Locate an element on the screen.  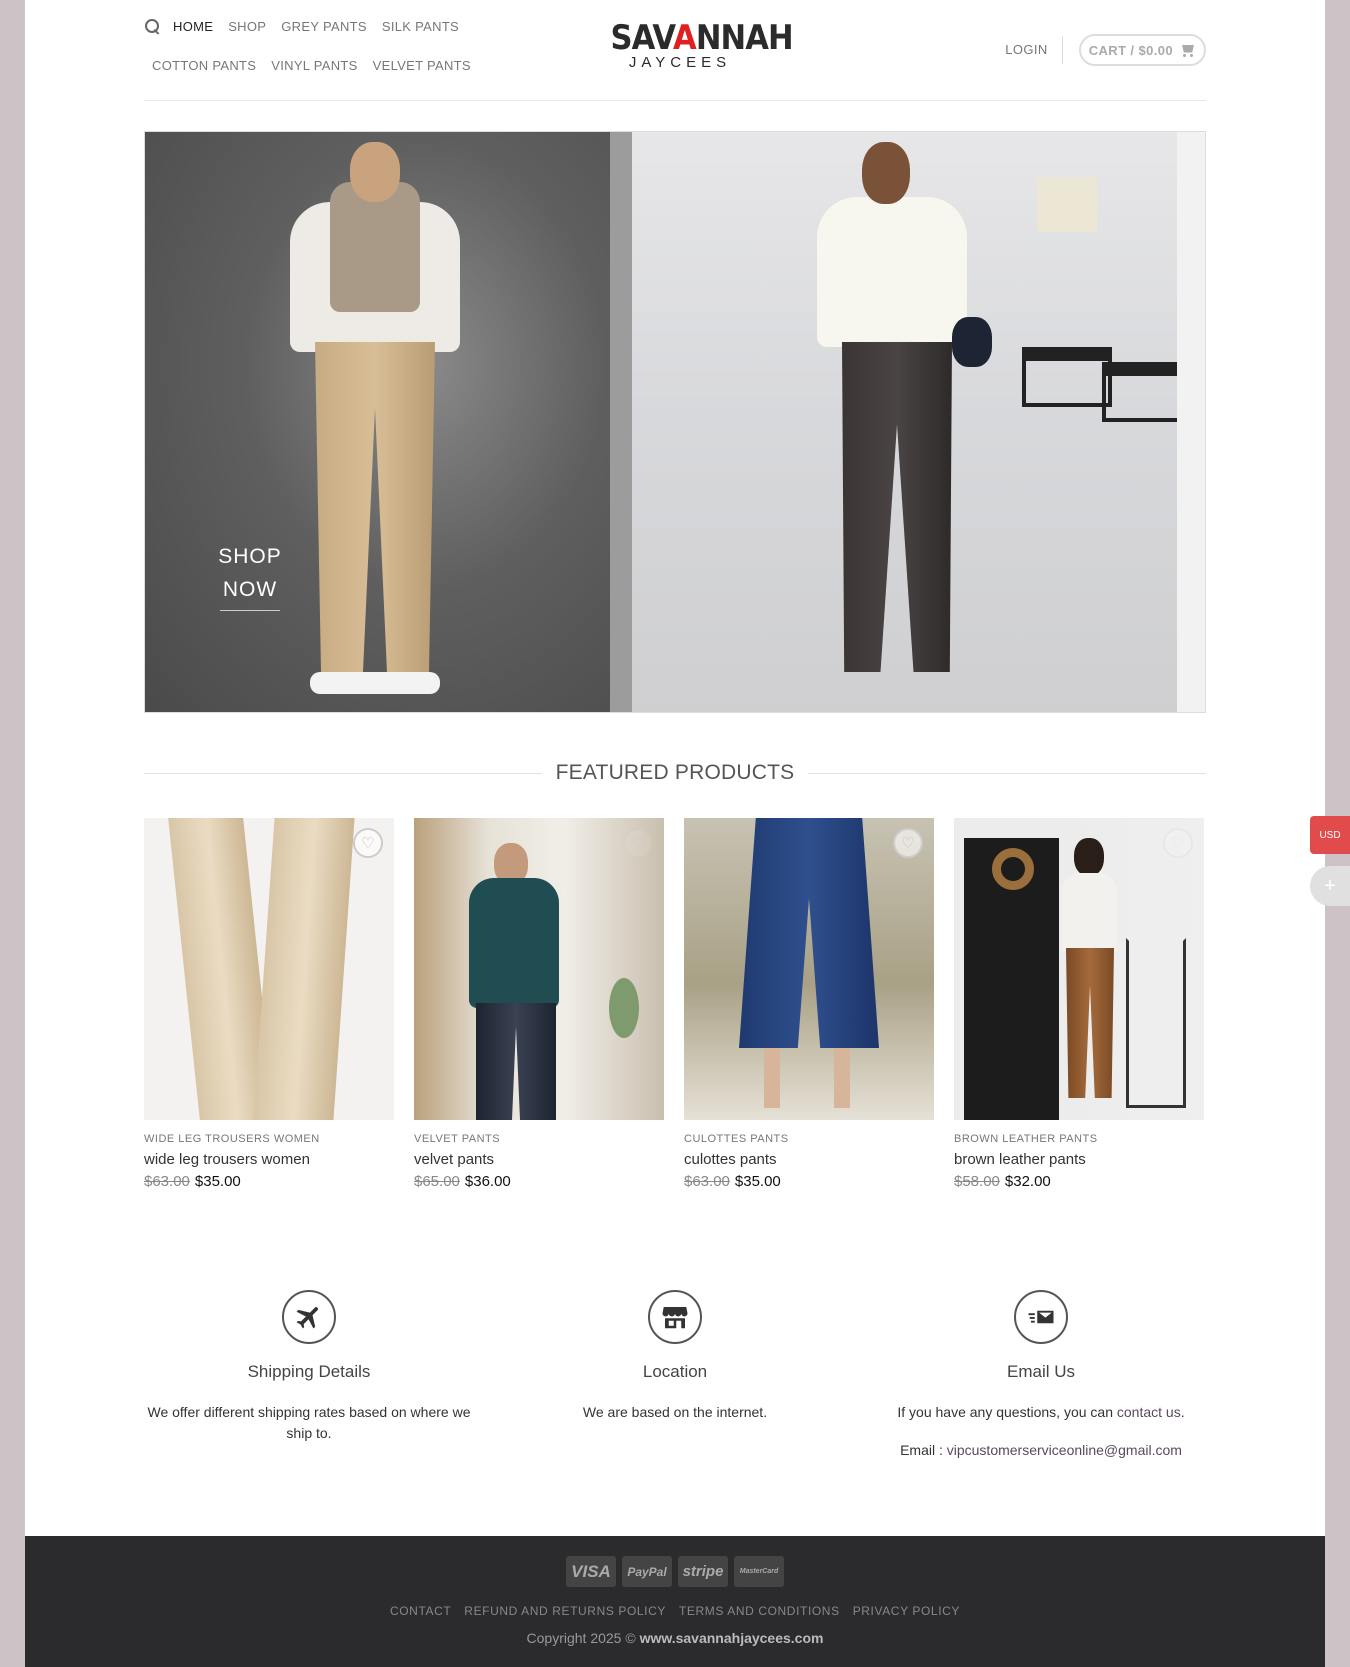
copyright-site-link: www.savannahjaycees.com is located at coordinates (732, 1638).